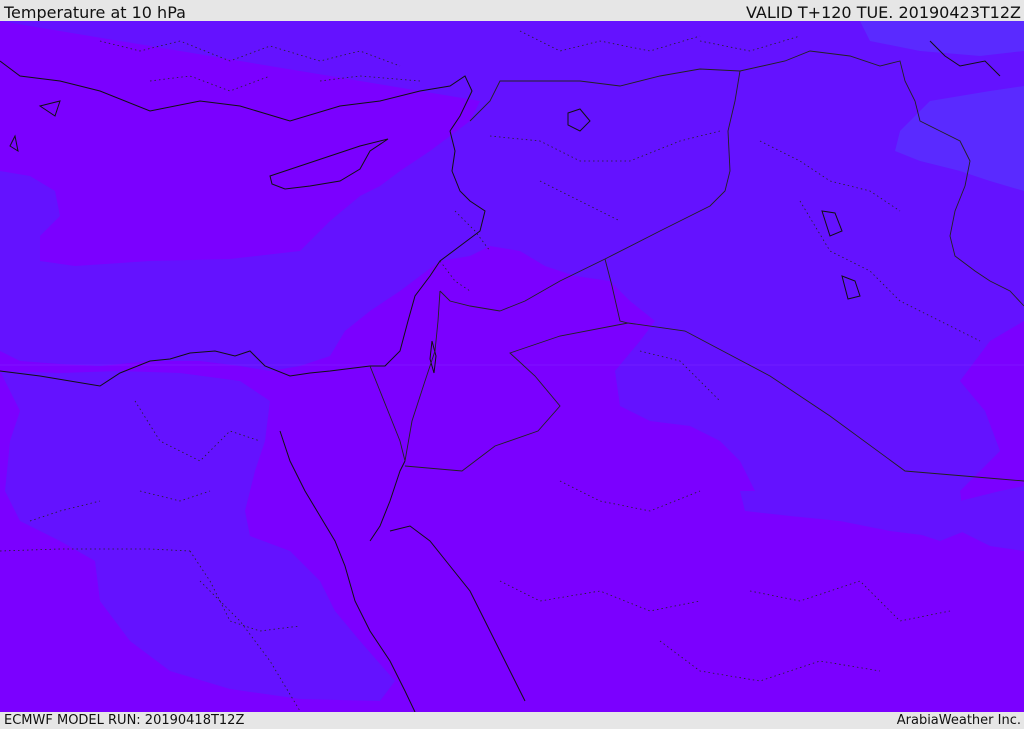  I want to click on map-title: Temperature at 10 hPa, so click(95, 12).